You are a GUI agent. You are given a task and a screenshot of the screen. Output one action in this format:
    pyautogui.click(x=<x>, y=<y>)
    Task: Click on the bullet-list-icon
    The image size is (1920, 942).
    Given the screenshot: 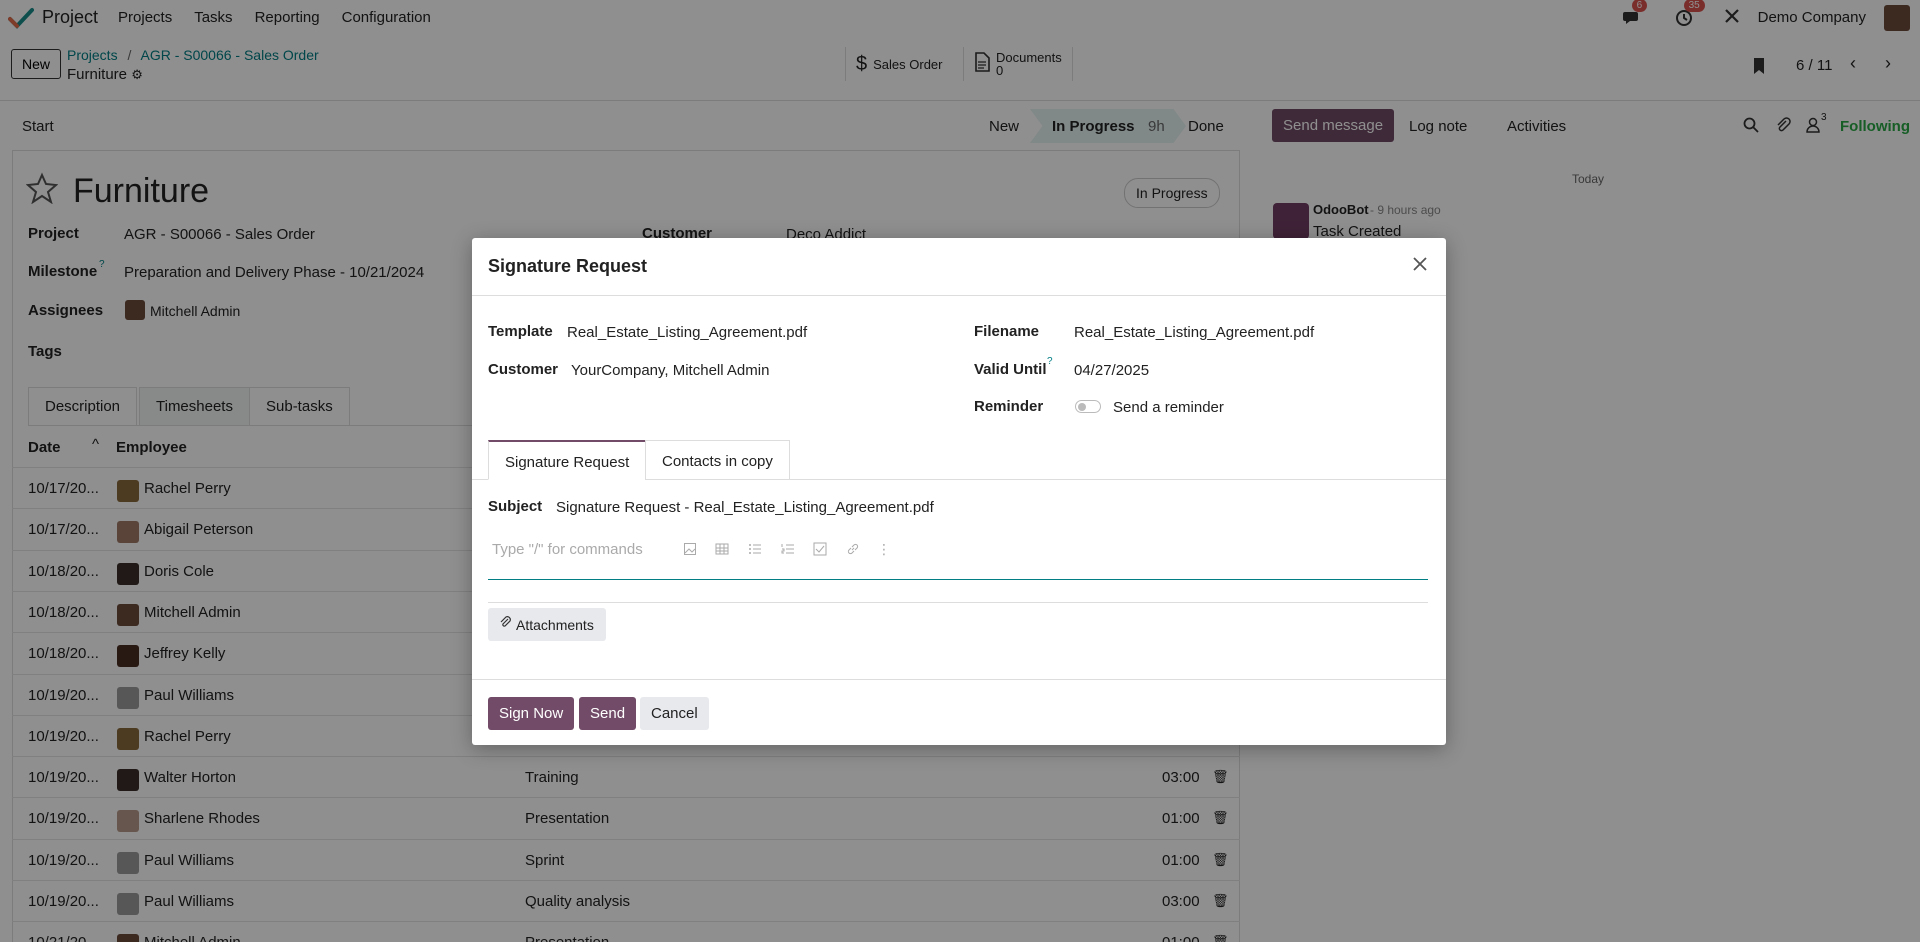 What is the action you would take?
    pyautogui.click(x=756, y=550)
    